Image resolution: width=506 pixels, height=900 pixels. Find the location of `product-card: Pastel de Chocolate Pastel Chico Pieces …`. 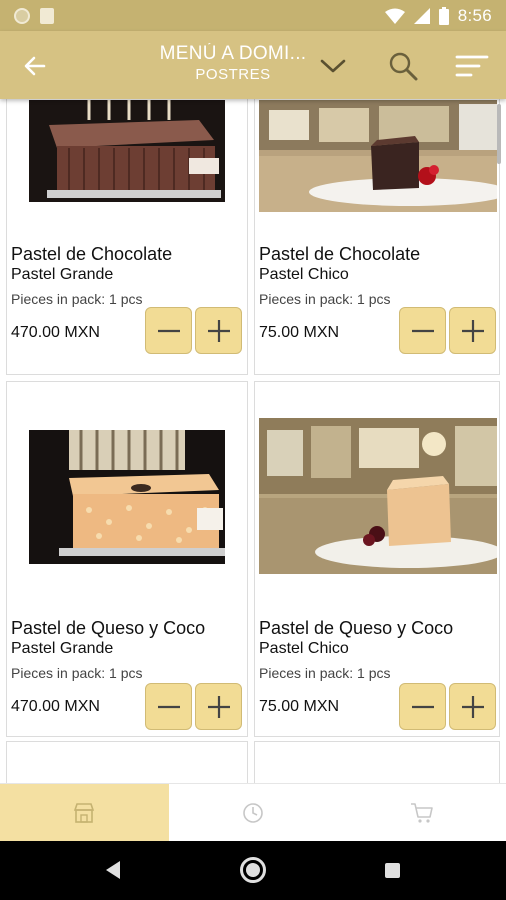

product-card: Pastel de Chocolate Pastel Chico Pieces … is located at coordinates (377, 237).